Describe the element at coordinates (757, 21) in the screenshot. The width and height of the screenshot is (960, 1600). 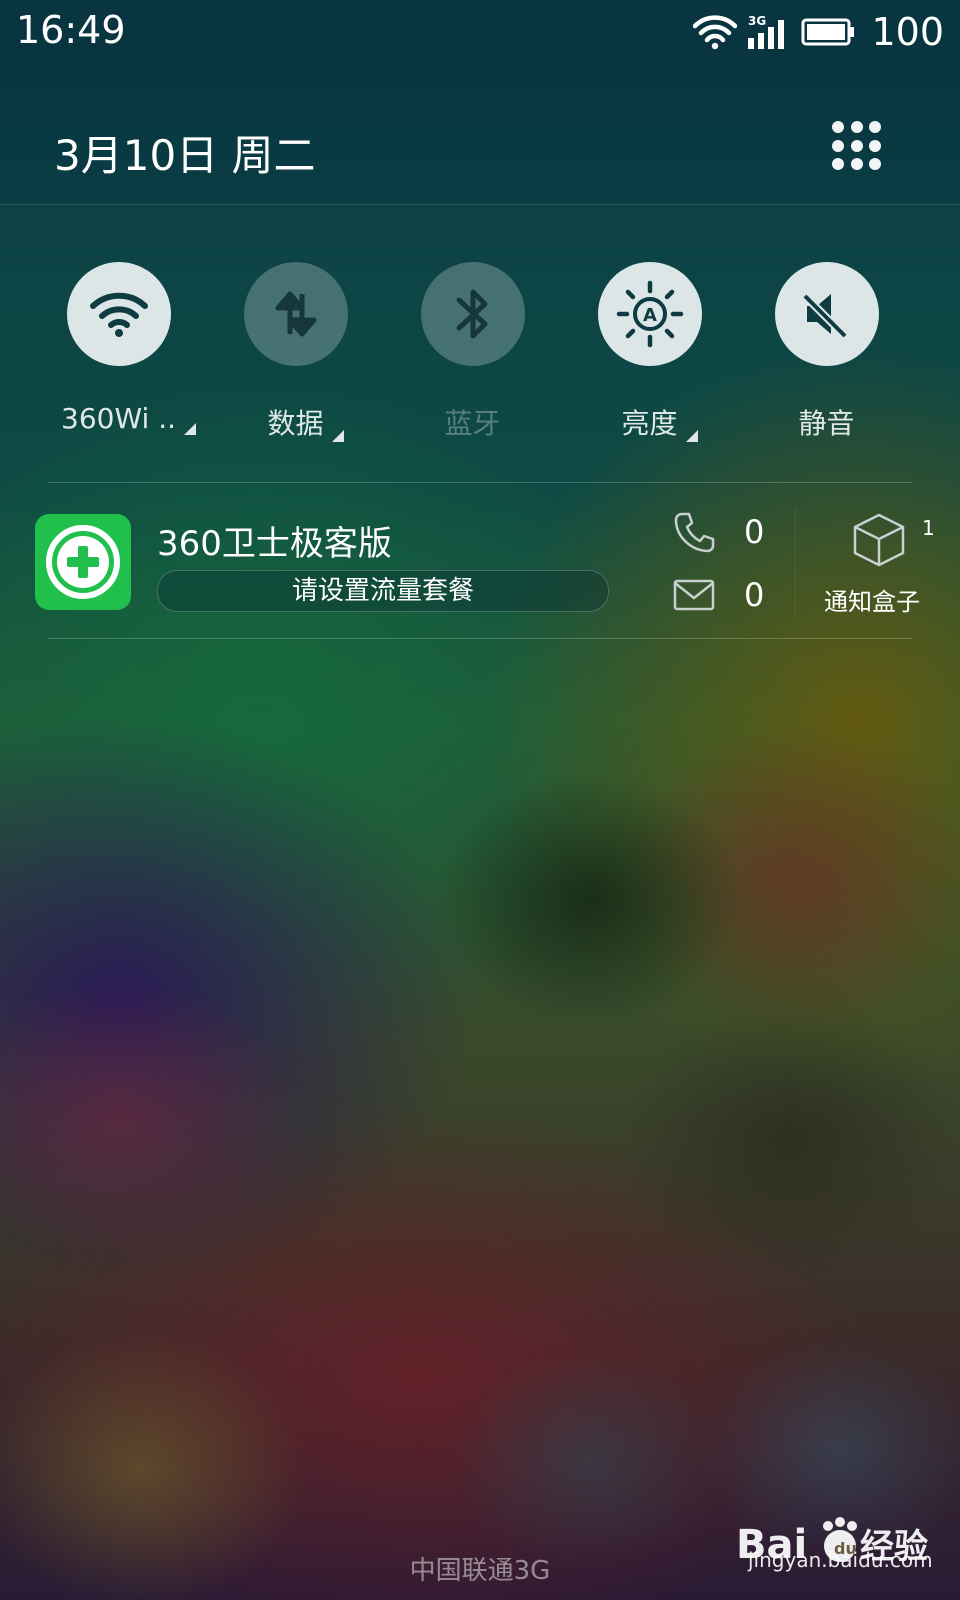
I see `network-type-label: 3G` at that location.